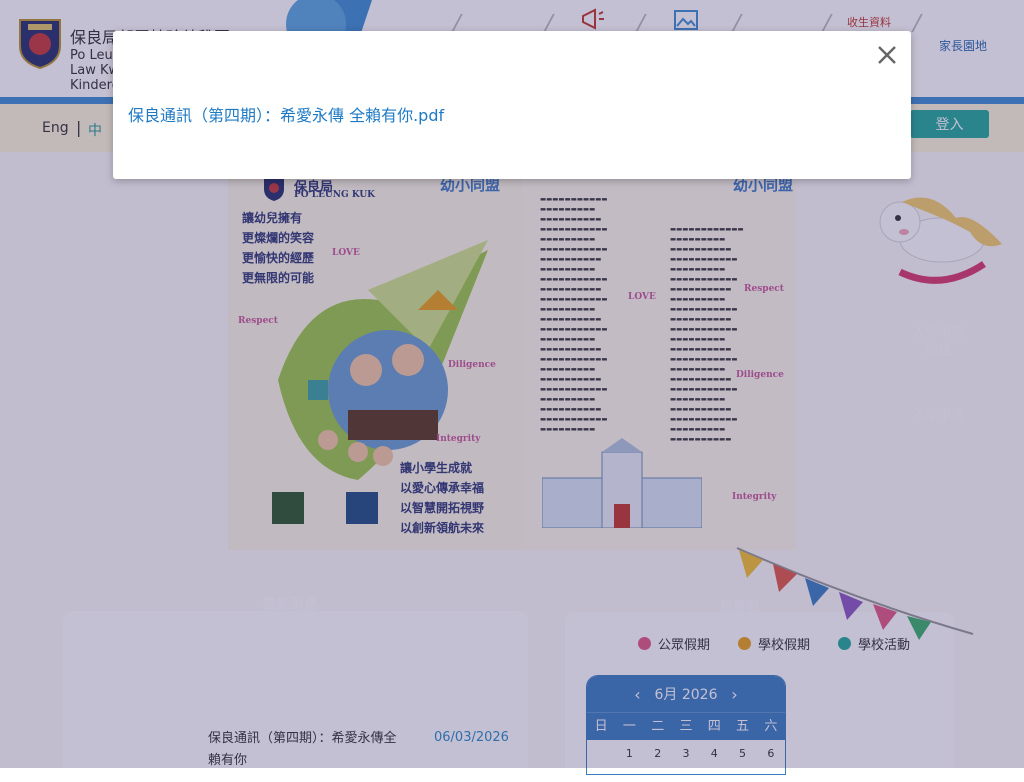 Image resolution: width=1024 pixels, height=782 pixels. Describe the element at coordinates (512, 105) in the screenshot. I see `attachment-modal: 保良通訊（第四期）：希愛永傳 全賴有你.pdf` at that location.